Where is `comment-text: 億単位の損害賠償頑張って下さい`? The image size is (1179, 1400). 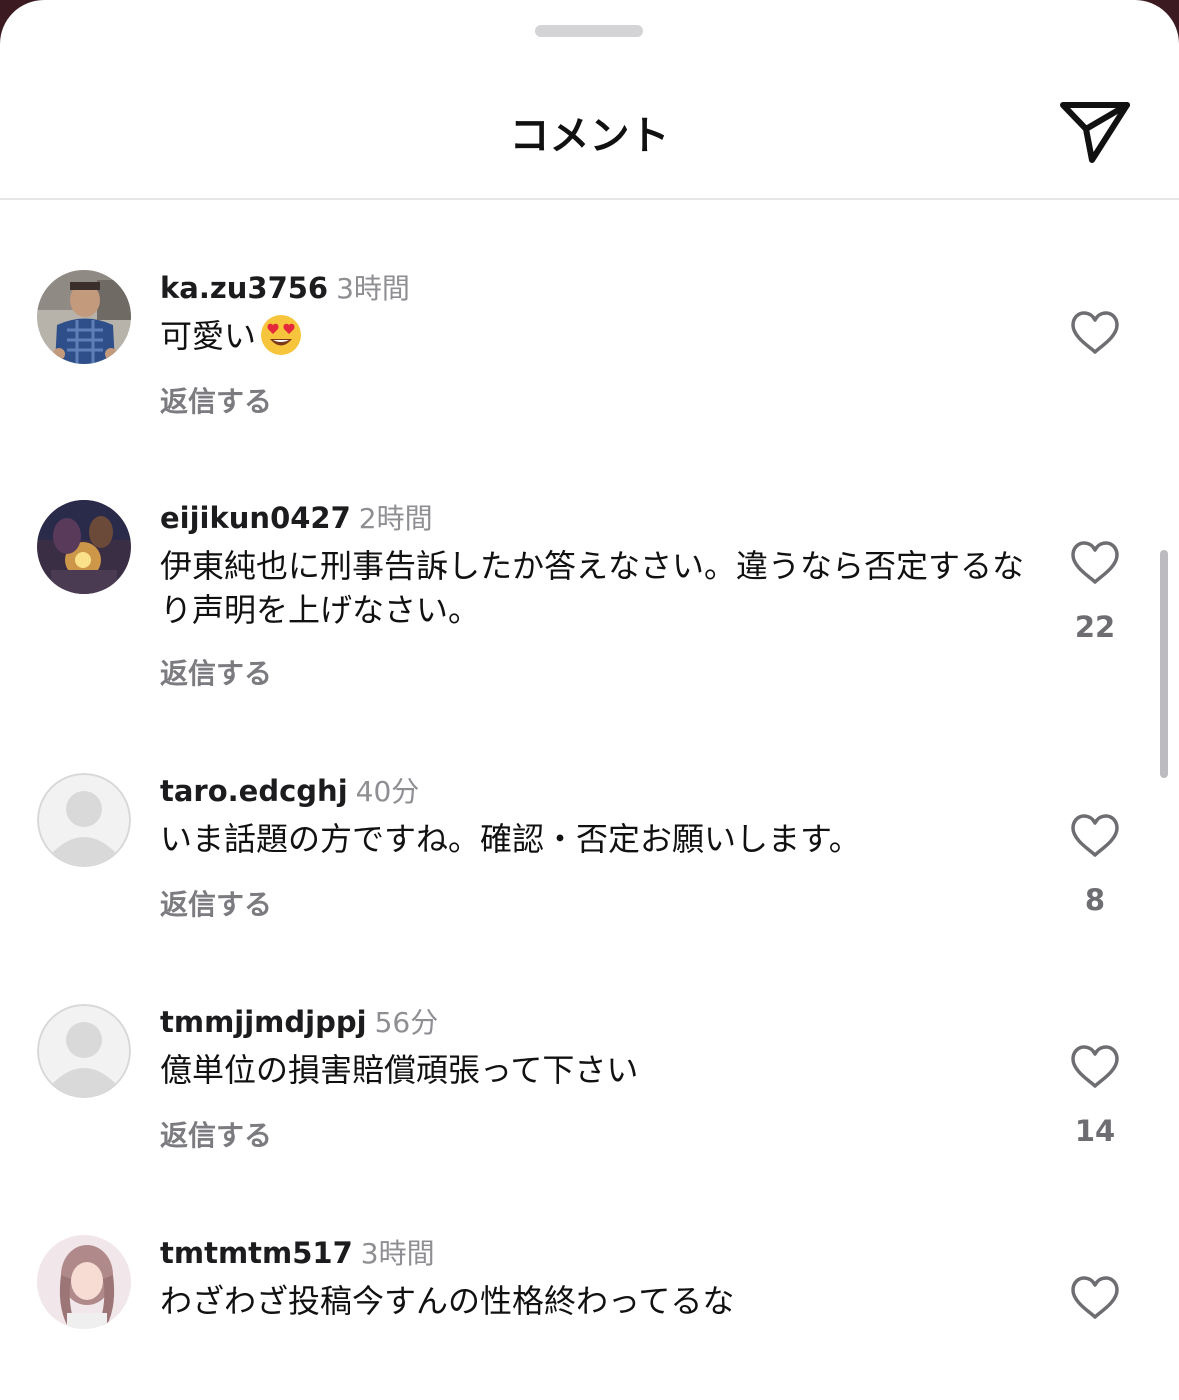
comment-text: 億単位の損害賠償頑張って下さい is located at coordinates (399, 1070).